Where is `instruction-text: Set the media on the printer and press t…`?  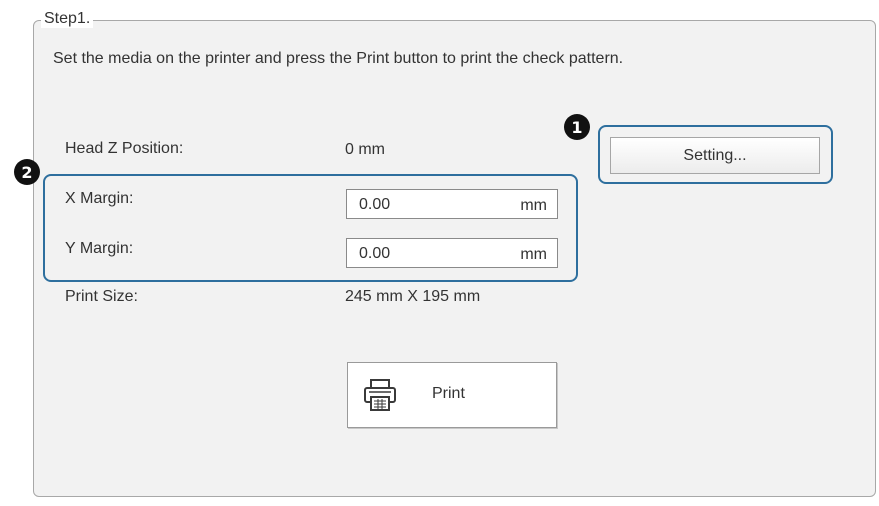 instruction-text: Set the media on the printer and press t… is located at coordinates (338, 58).